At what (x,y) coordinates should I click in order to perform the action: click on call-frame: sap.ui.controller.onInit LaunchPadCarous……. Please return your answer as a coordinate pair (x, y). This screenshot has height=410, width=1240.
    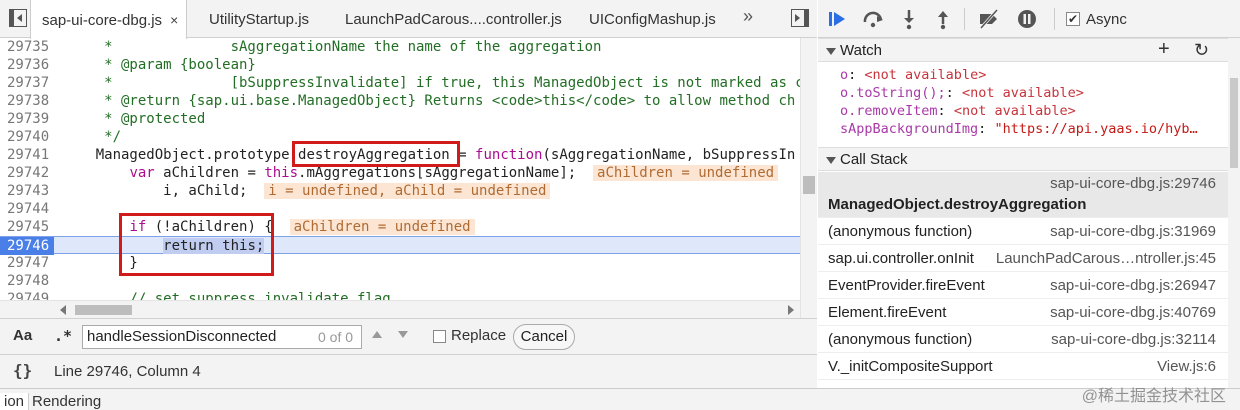
    Looking at the image, I should click on (1023, 258).